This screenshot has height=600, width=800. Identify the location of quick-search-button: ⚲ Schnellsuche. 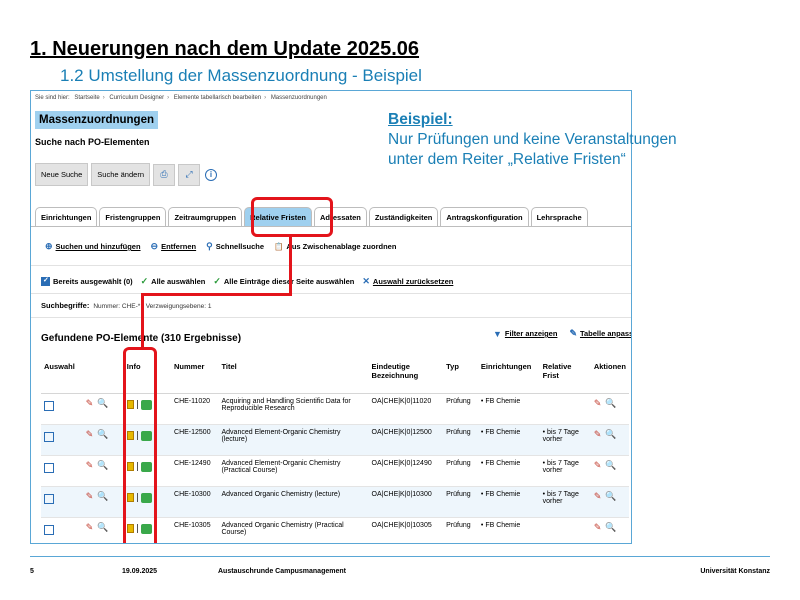
(235, 246).